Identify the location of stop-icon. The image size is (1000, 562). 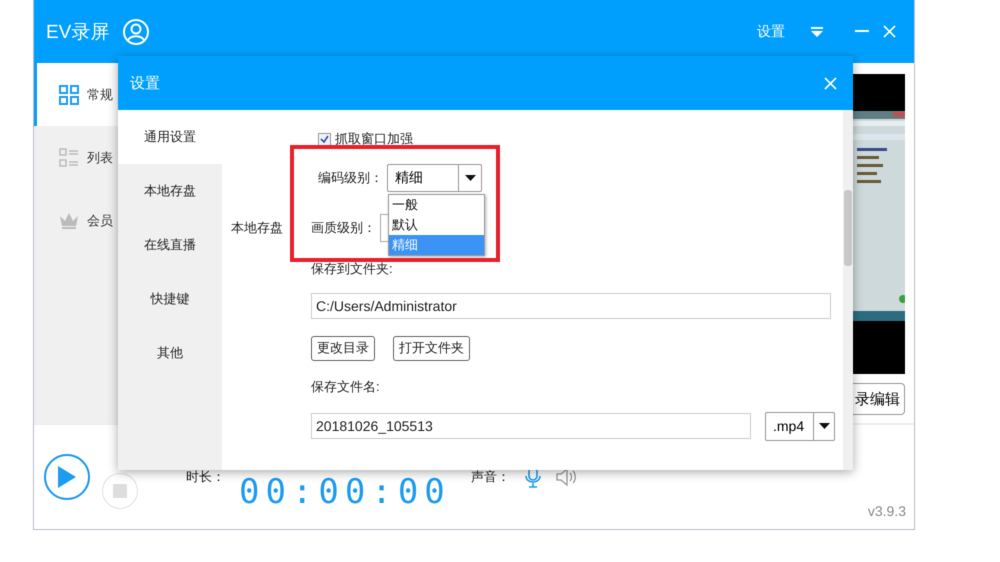
(120, 491).